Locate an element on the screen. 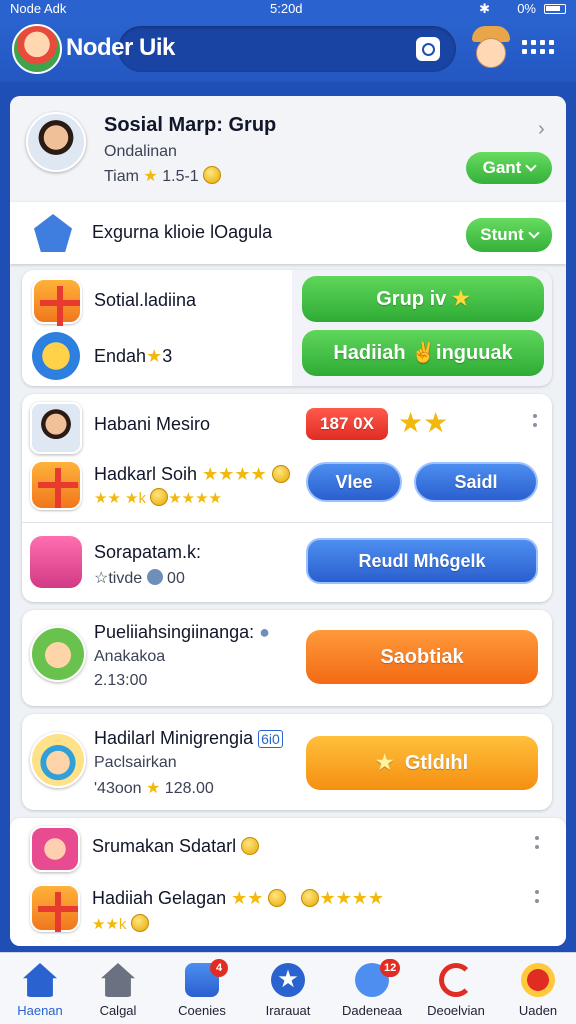 This screenshot has width=576, height=1024. nav-label: Deoelvian is located at coordinates (456, 1010).